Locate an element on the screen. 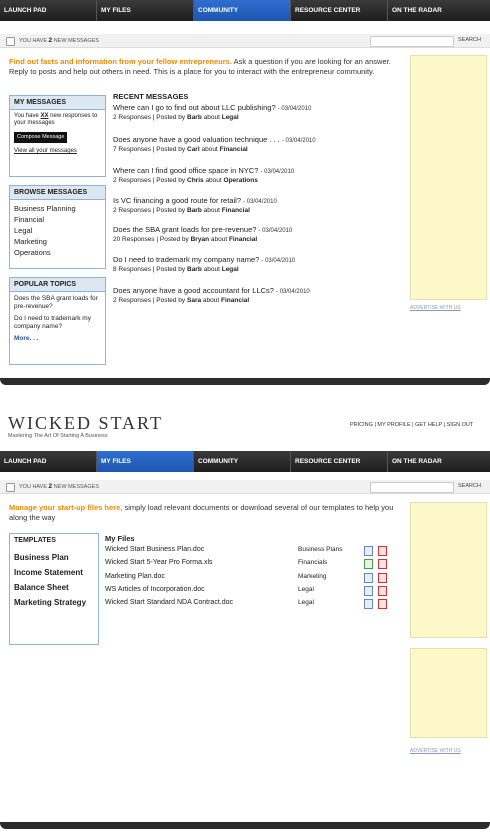  browse-business-planning: Business Planning is located at coordinates (57, 208).